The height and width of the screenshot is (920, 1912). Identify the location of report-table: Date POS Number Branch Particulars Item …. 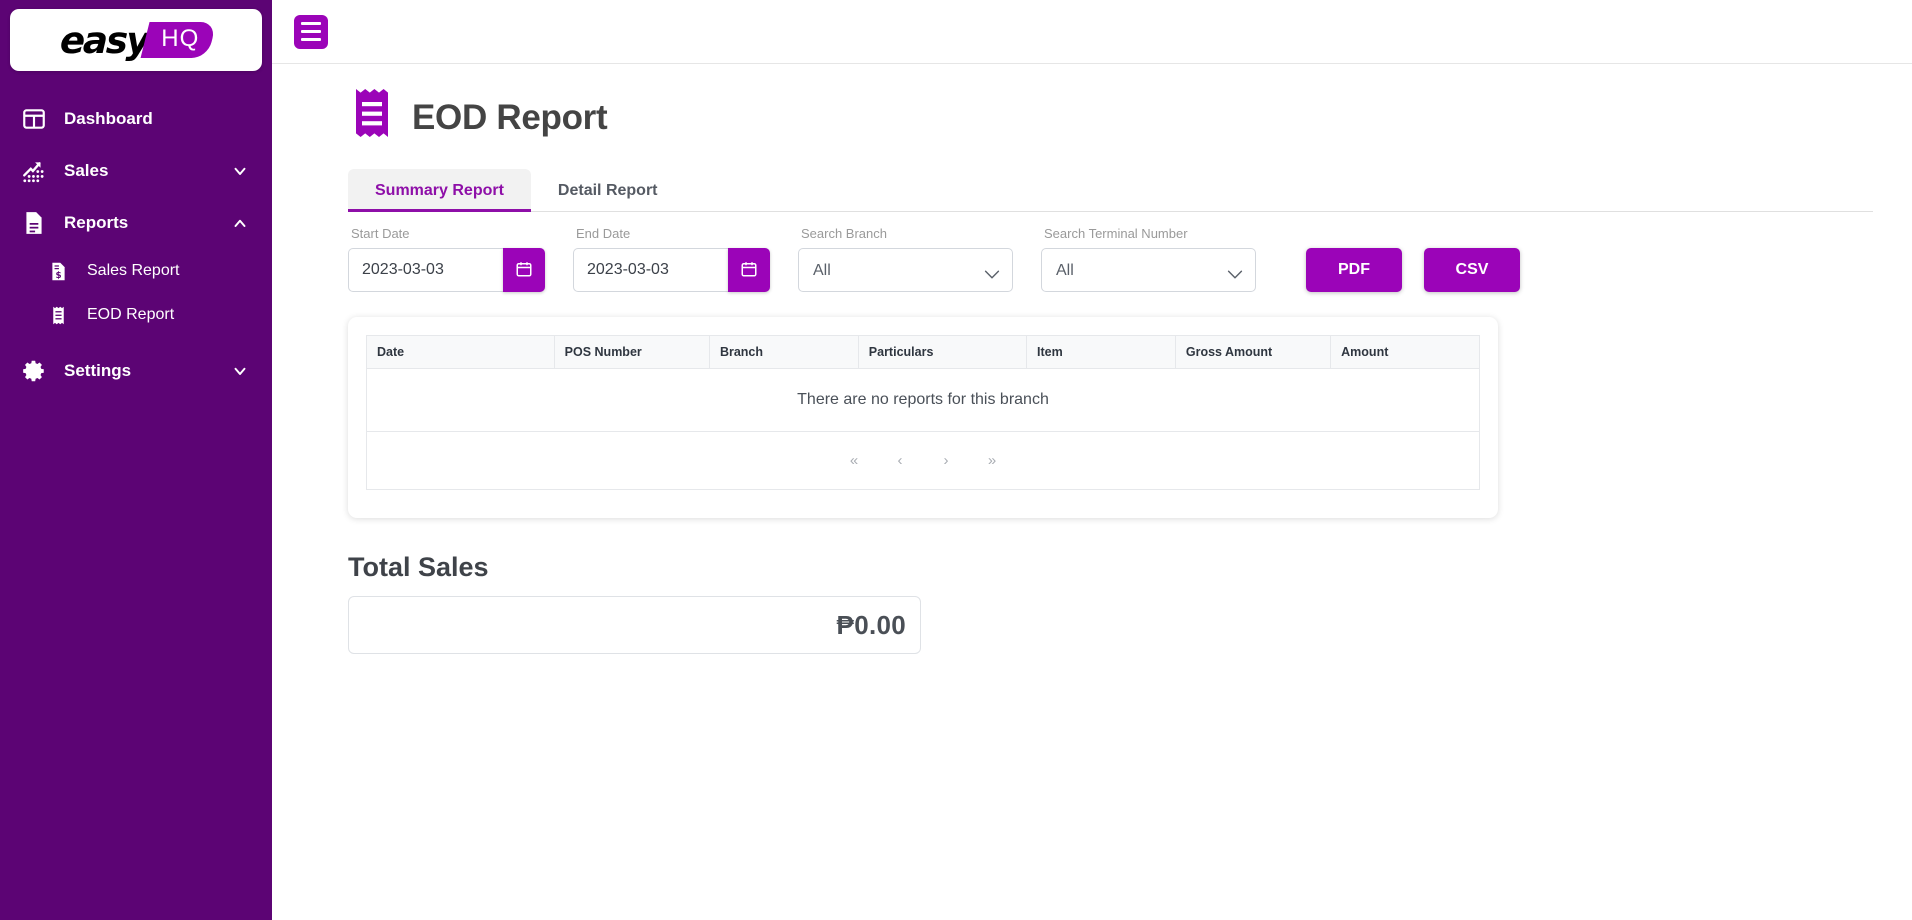
(923, 383).